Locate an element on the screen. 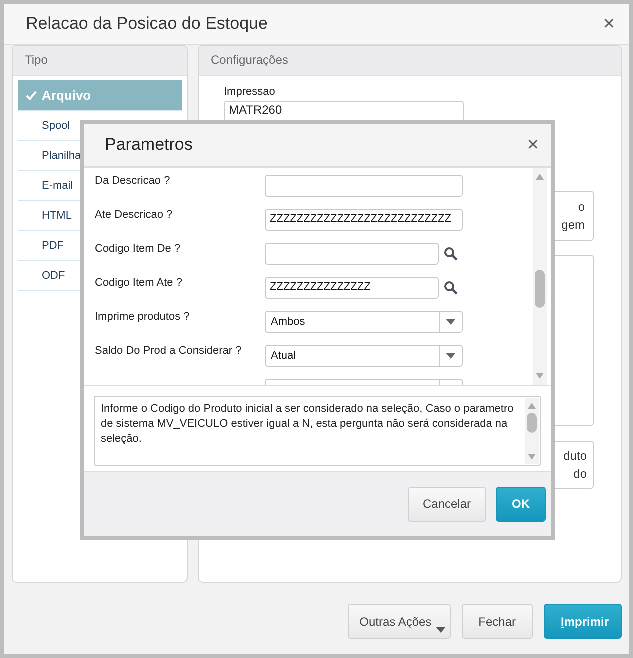 This screenshot has width=633, height=658. dropdown: Atual is located at coordinates (364, 356).